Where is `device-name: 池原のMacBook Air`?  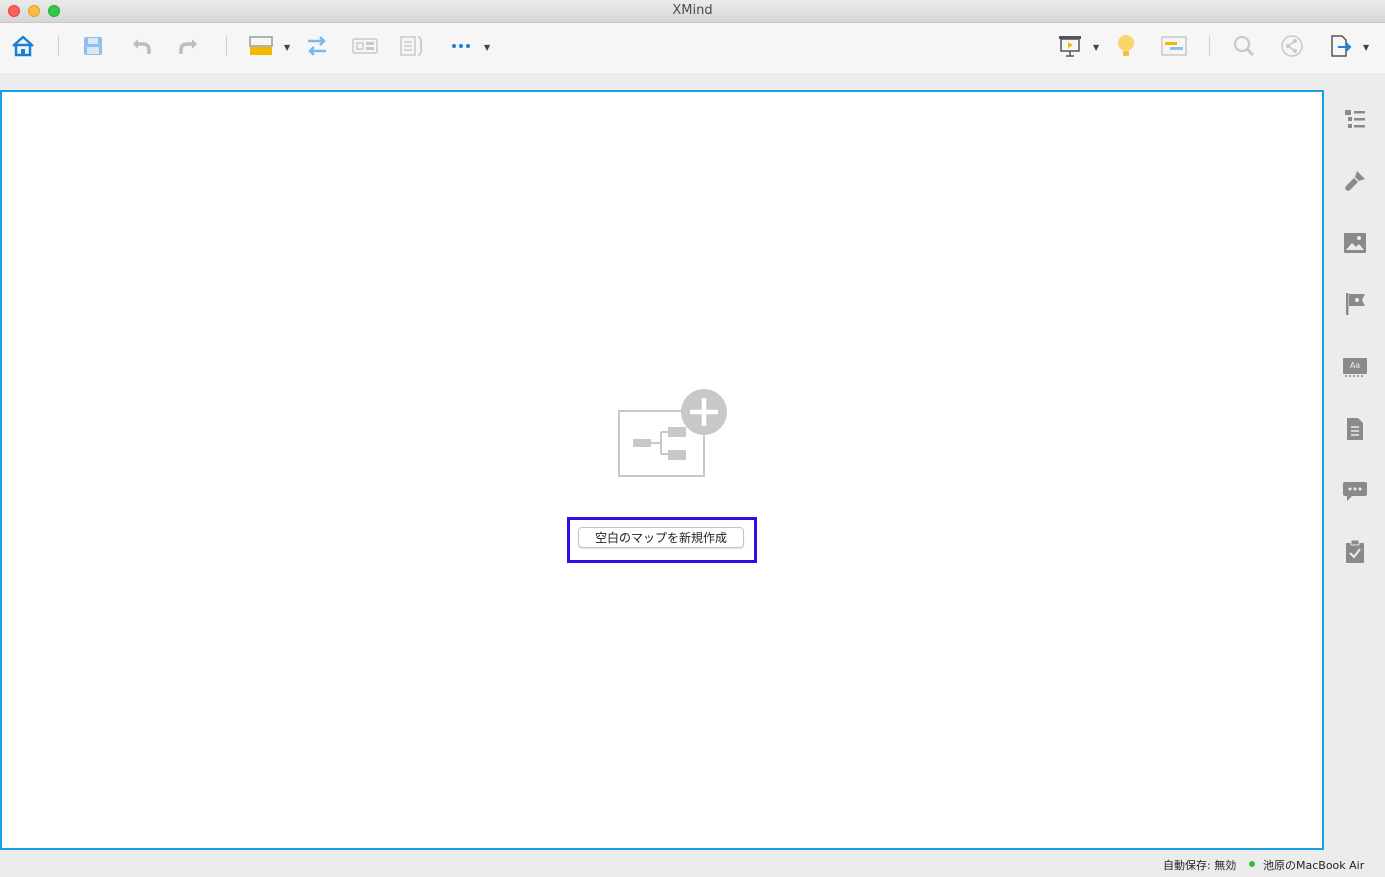 device-name: 池原のMacBook Air is located at coordinates (1313, 865).